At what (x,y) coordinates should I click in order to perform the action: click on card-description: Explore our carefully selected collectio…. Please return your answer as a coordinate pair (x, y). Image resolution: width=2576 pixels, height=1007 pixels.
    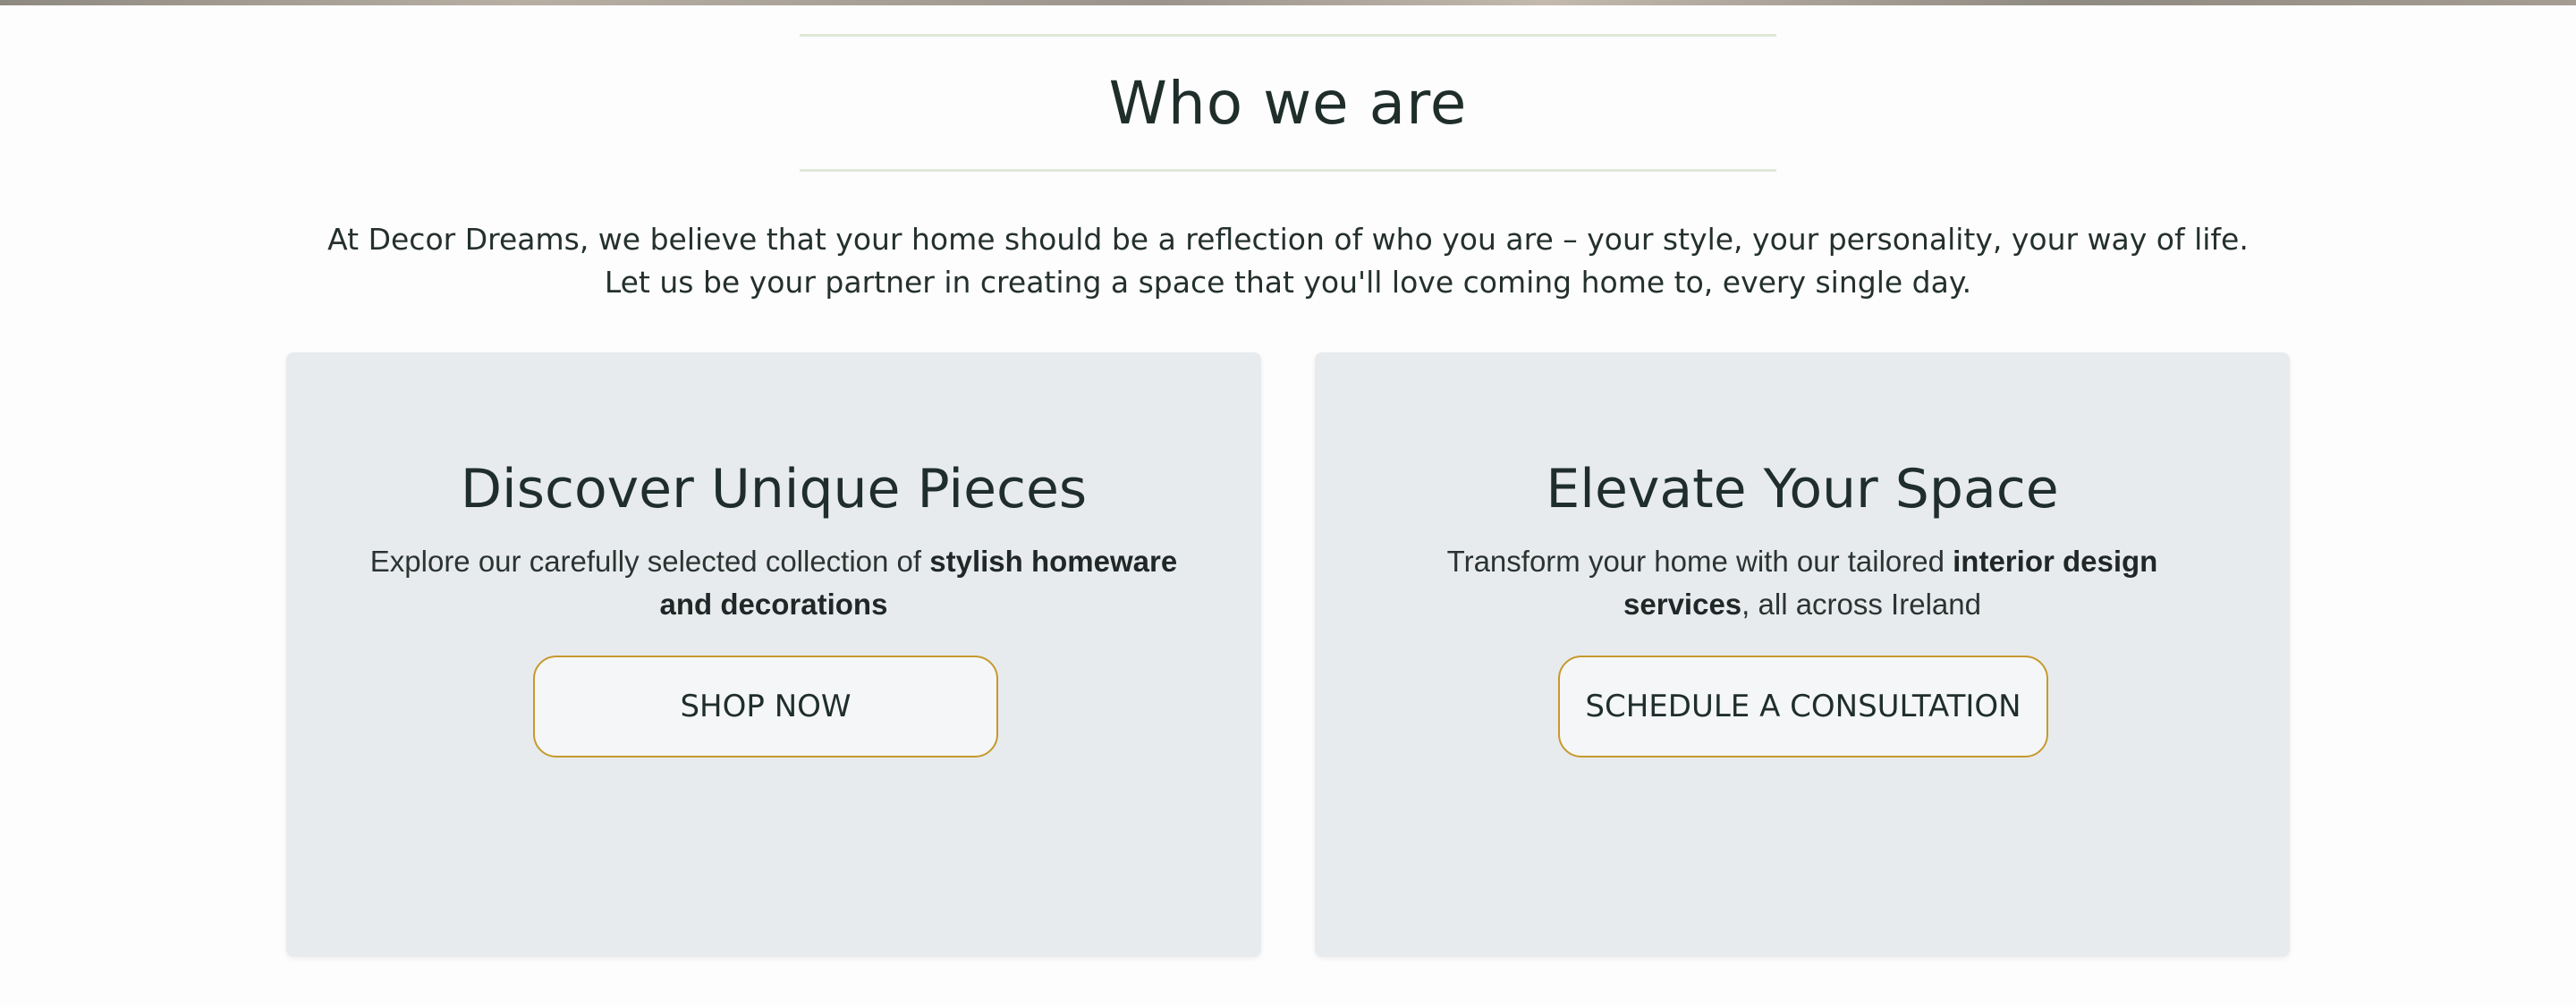
    Looking at the image, I should click on (774, 583).